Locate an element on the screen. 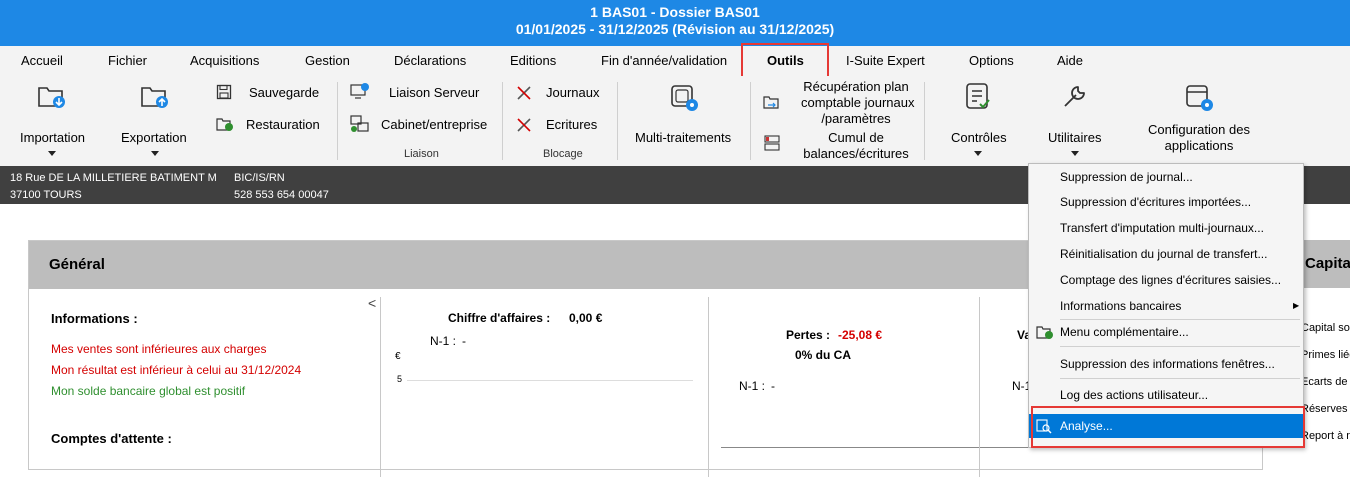  blocage-group-title: Blocage is located at coordinates (563, 154).